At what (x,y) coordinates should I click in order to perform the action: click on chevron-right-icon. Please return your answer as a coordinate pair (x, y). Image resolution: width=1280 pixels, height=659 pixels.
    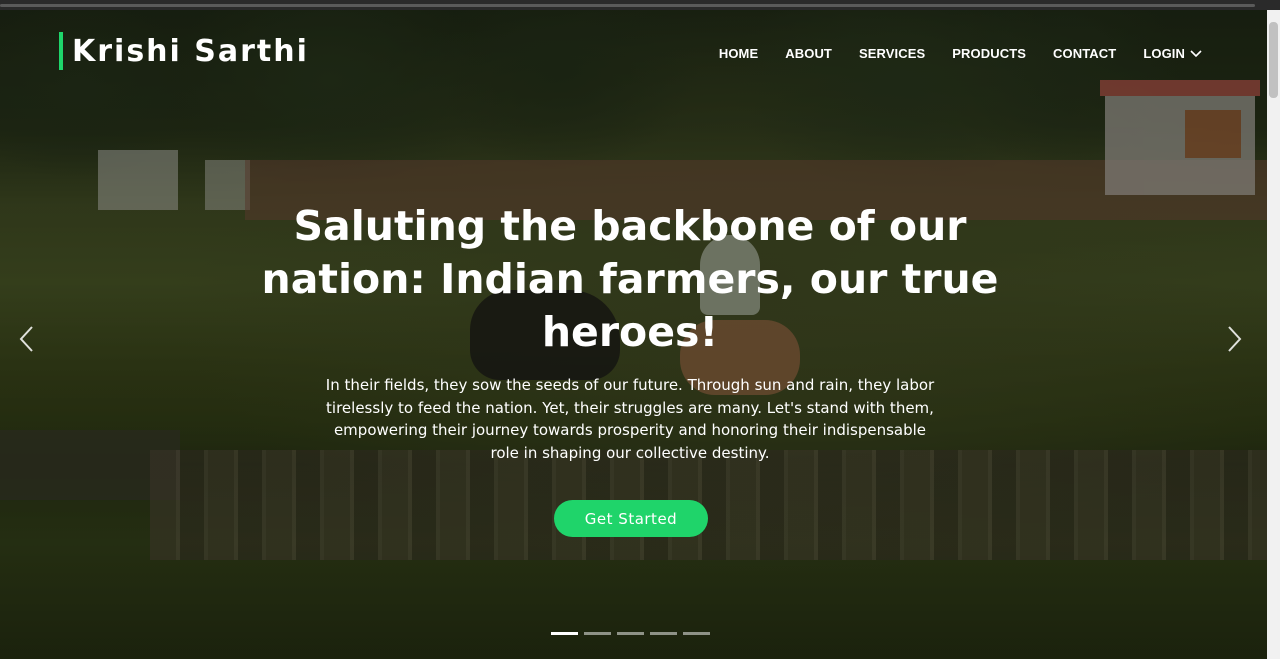
    Looking at the image, I should click on (1235, 339).